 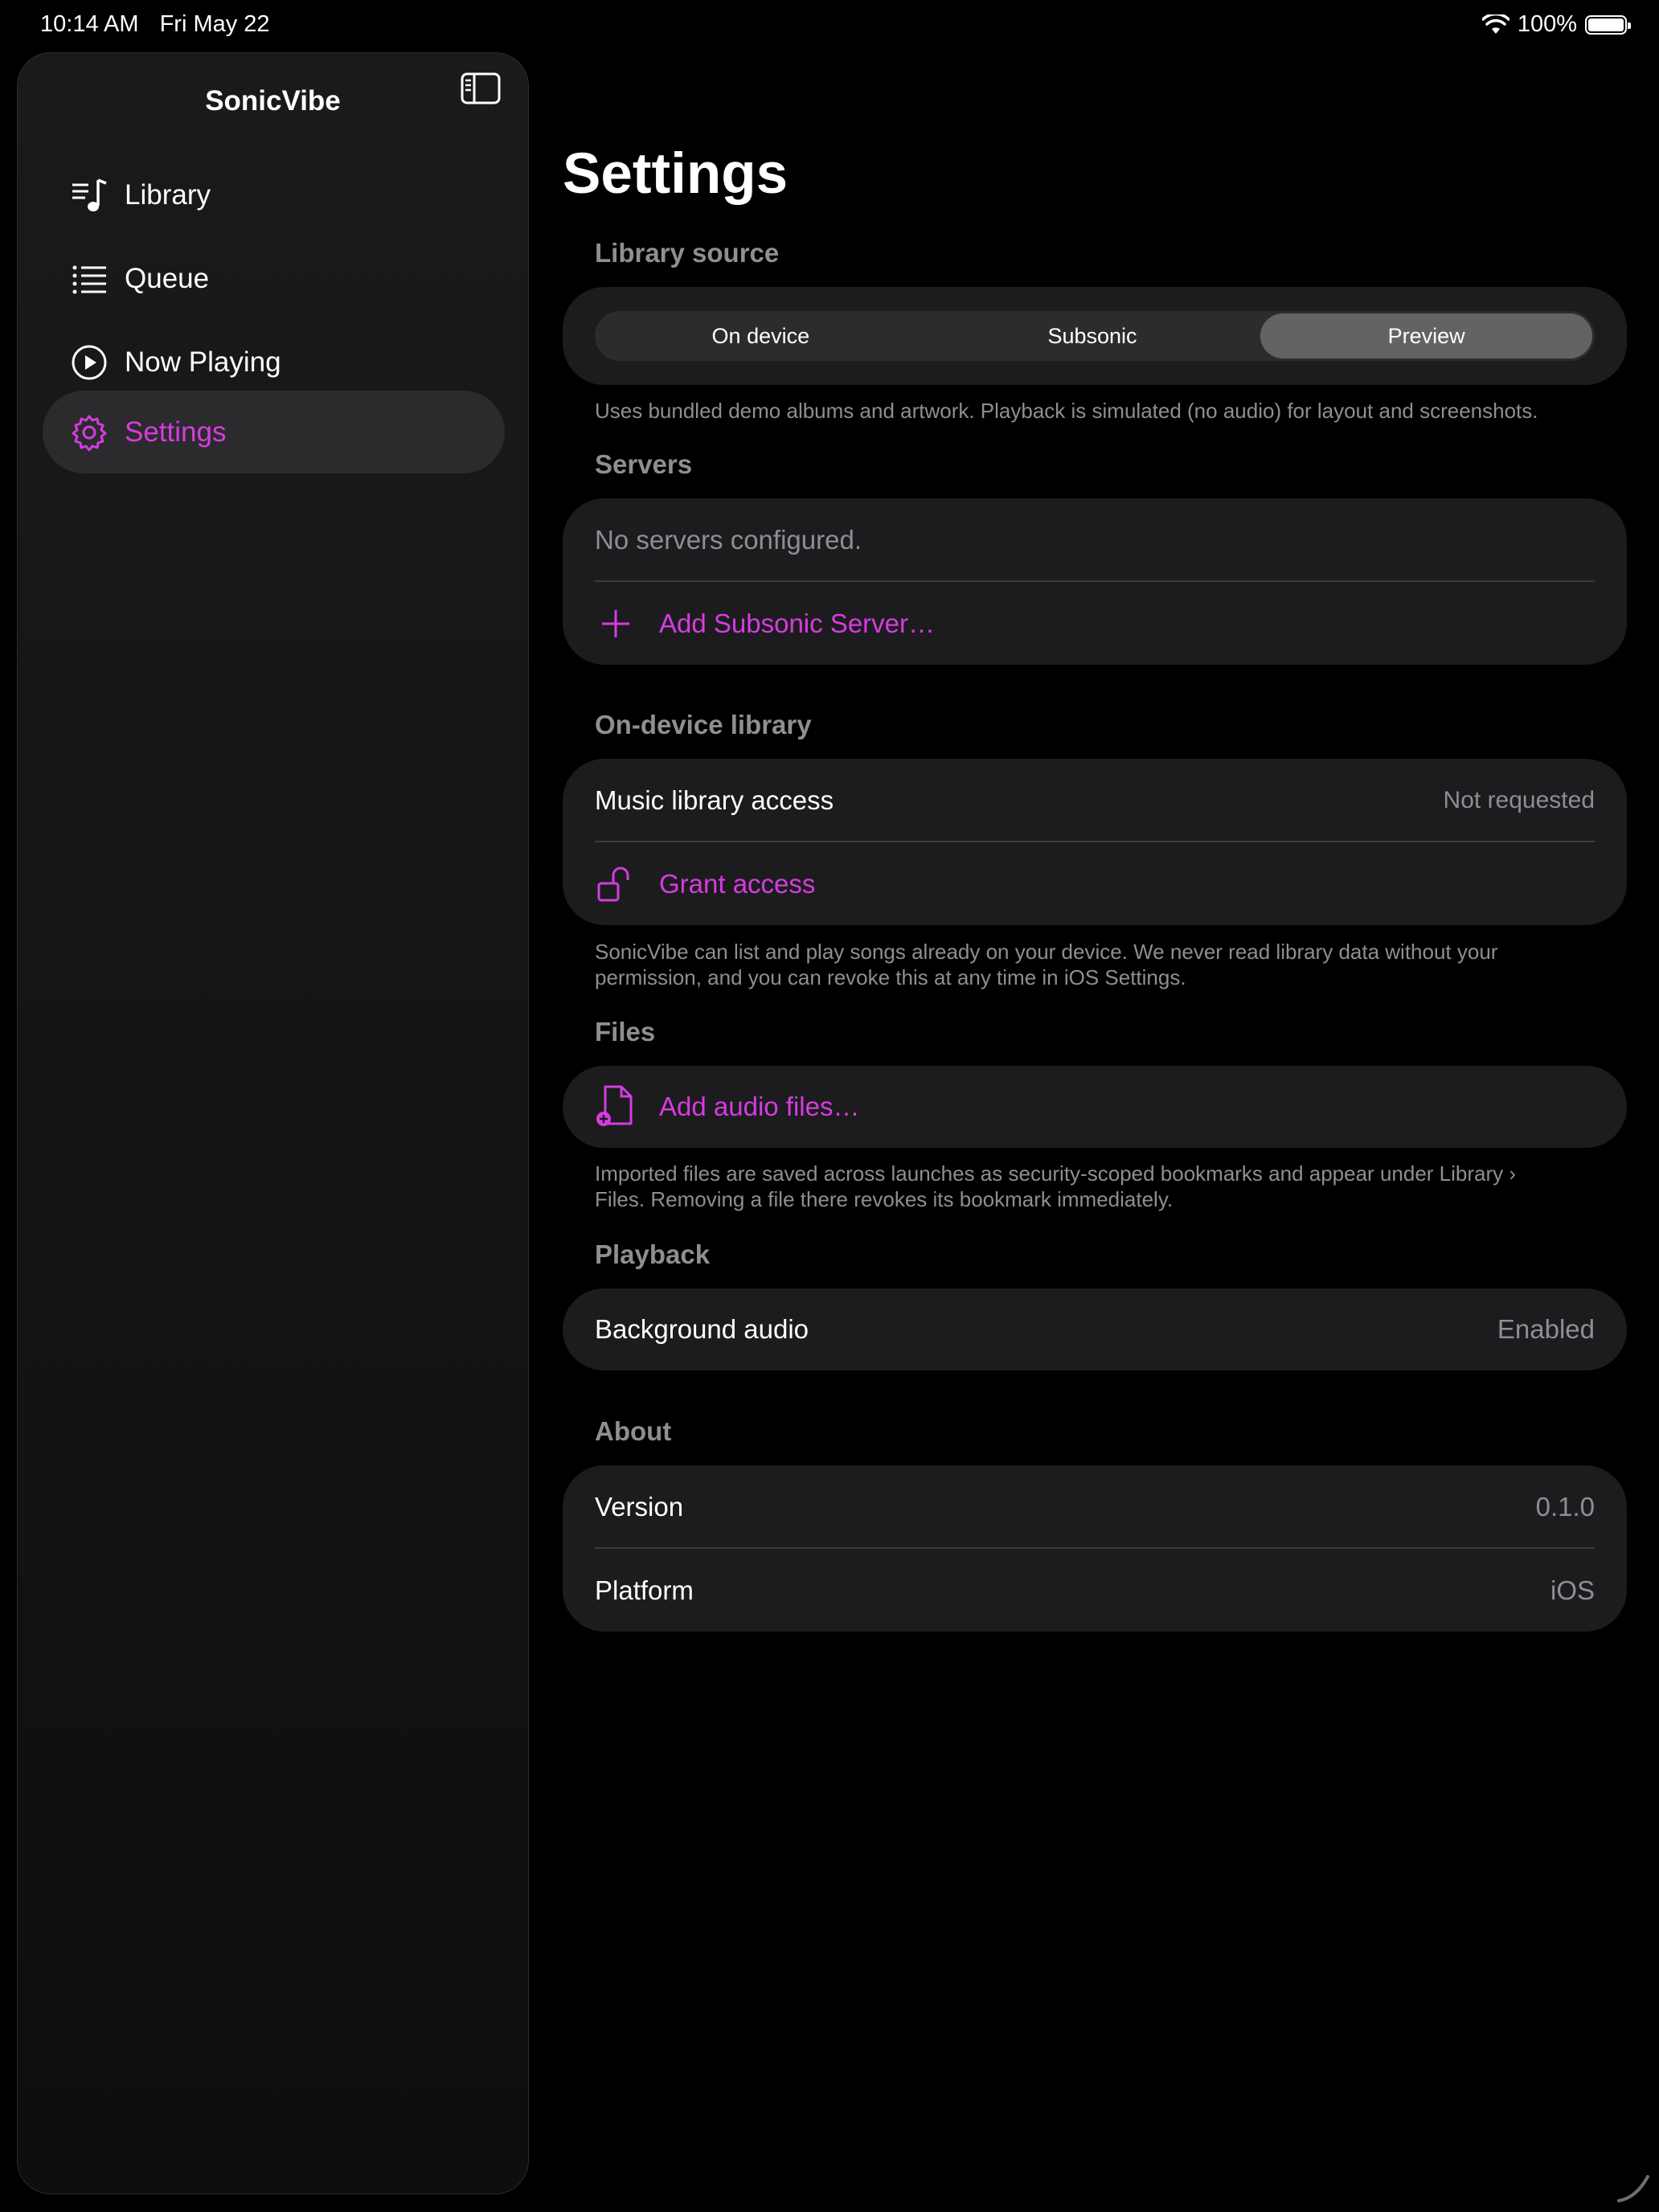 I want to click on status-bar-left: 10:14 AM Fri May 22, so click(x=162, y=24).